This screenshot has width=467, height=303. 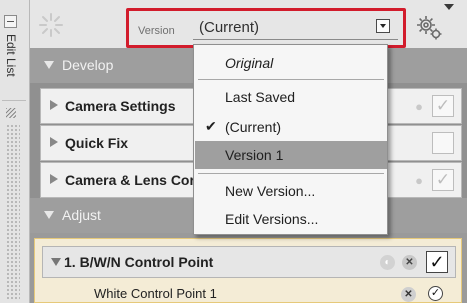 What do you see at coordinates (97, 143) in the screenshot?
I see `develop-item-label: Quick Fix` at bounding box center [97, 143].